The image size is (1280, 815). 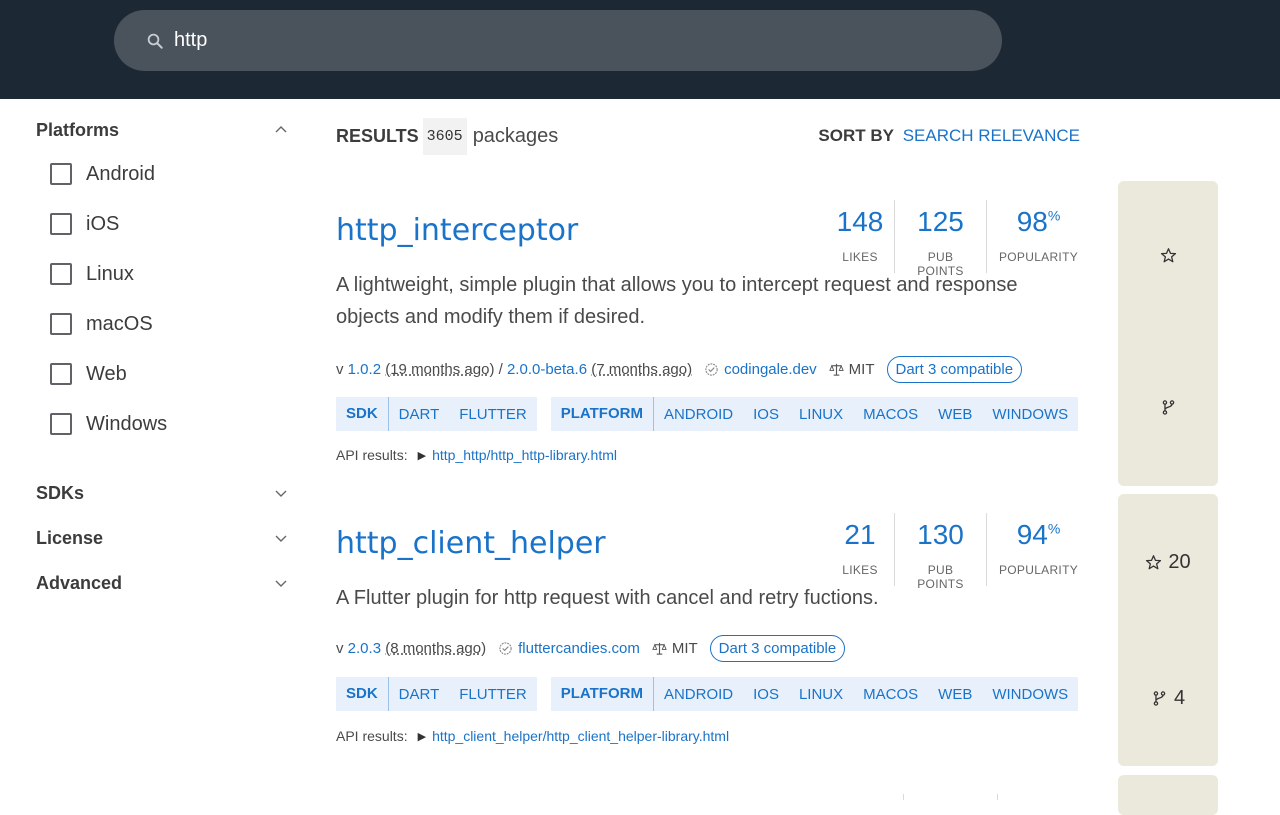 I want to click on package-metrics: 21 LIKES 130 PUB POINTS 94% POPULARITY, so click(x=953, y=552).